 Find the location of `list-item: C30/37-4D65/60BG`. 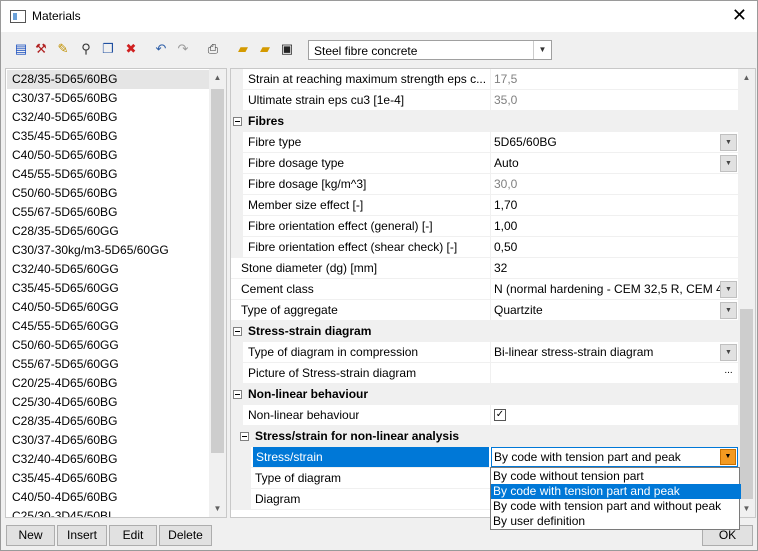

list-item: C30/37-4D65/60BG is located at coordinates (110, 440).